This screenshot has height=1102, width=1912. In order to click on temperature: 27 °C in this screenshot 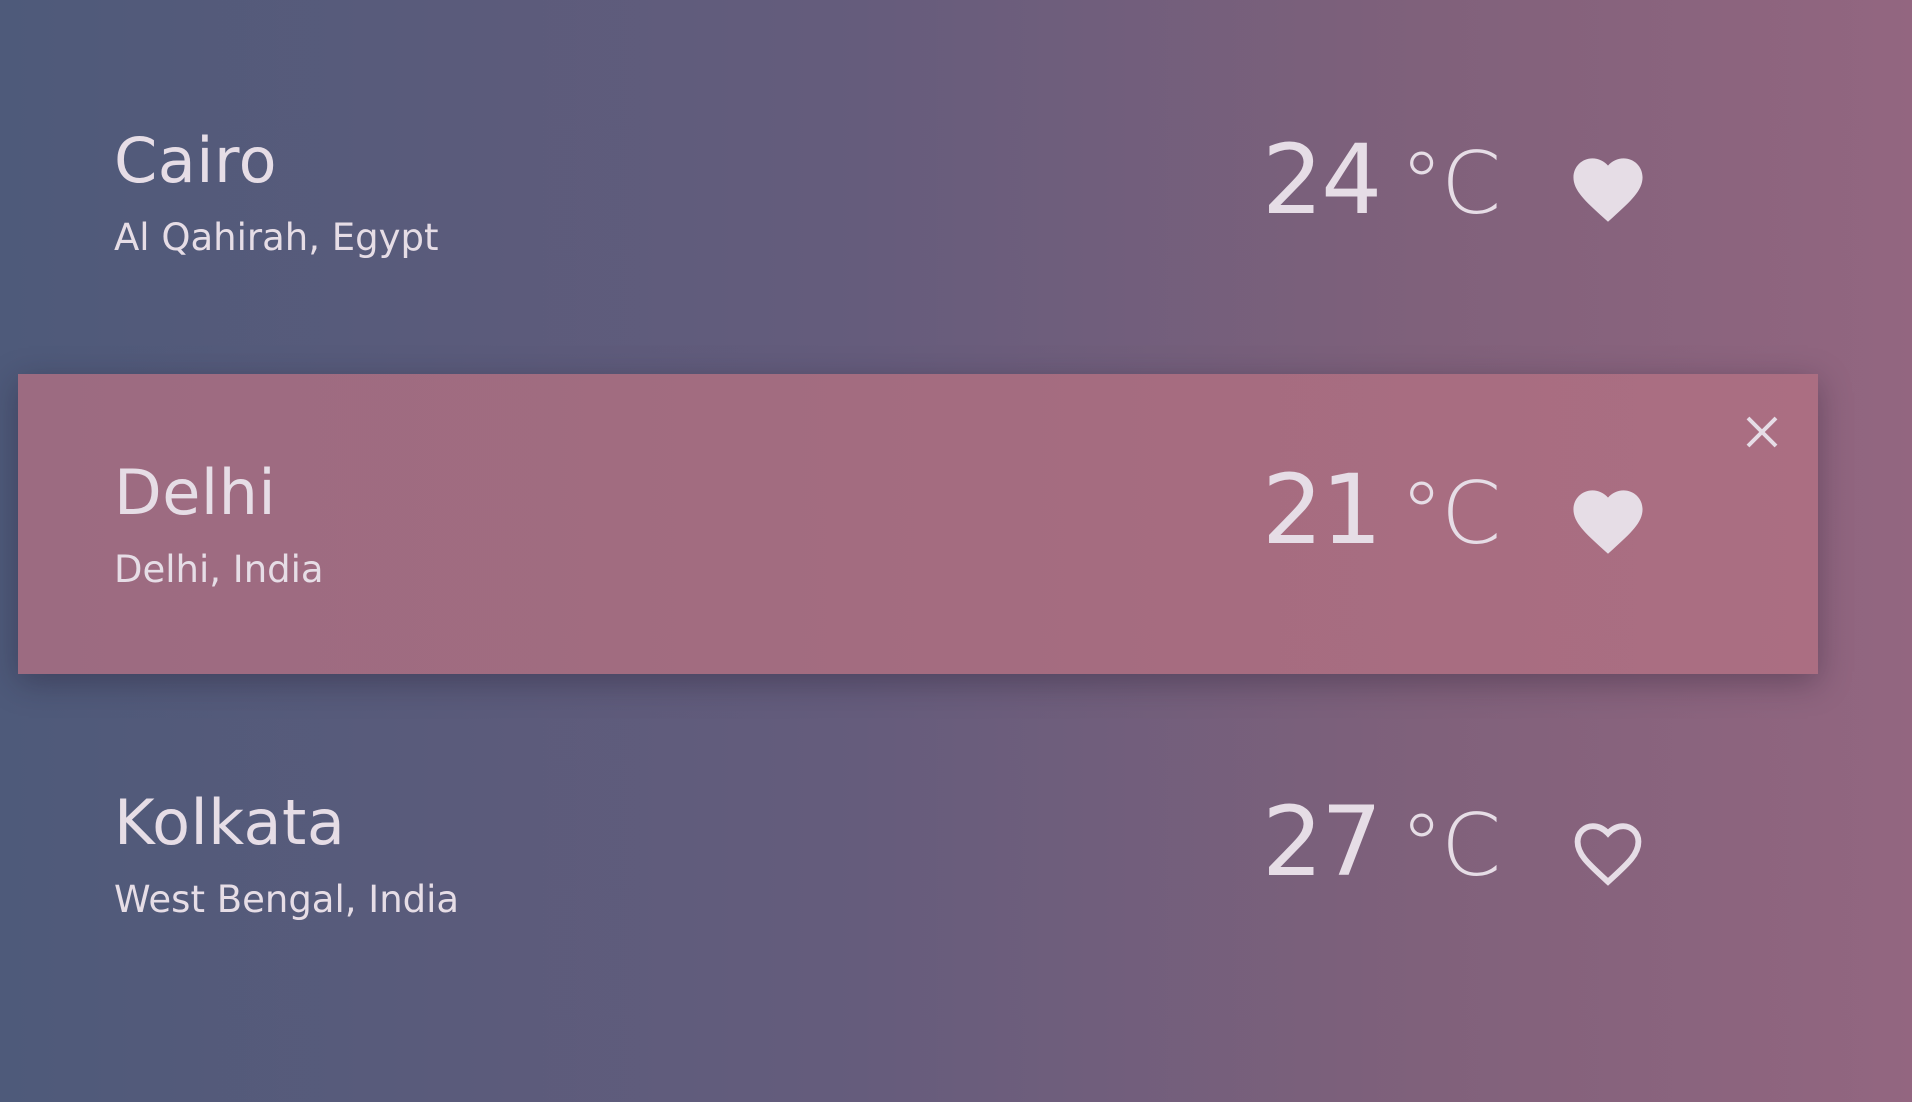, I will do `click(1381, 842)`.